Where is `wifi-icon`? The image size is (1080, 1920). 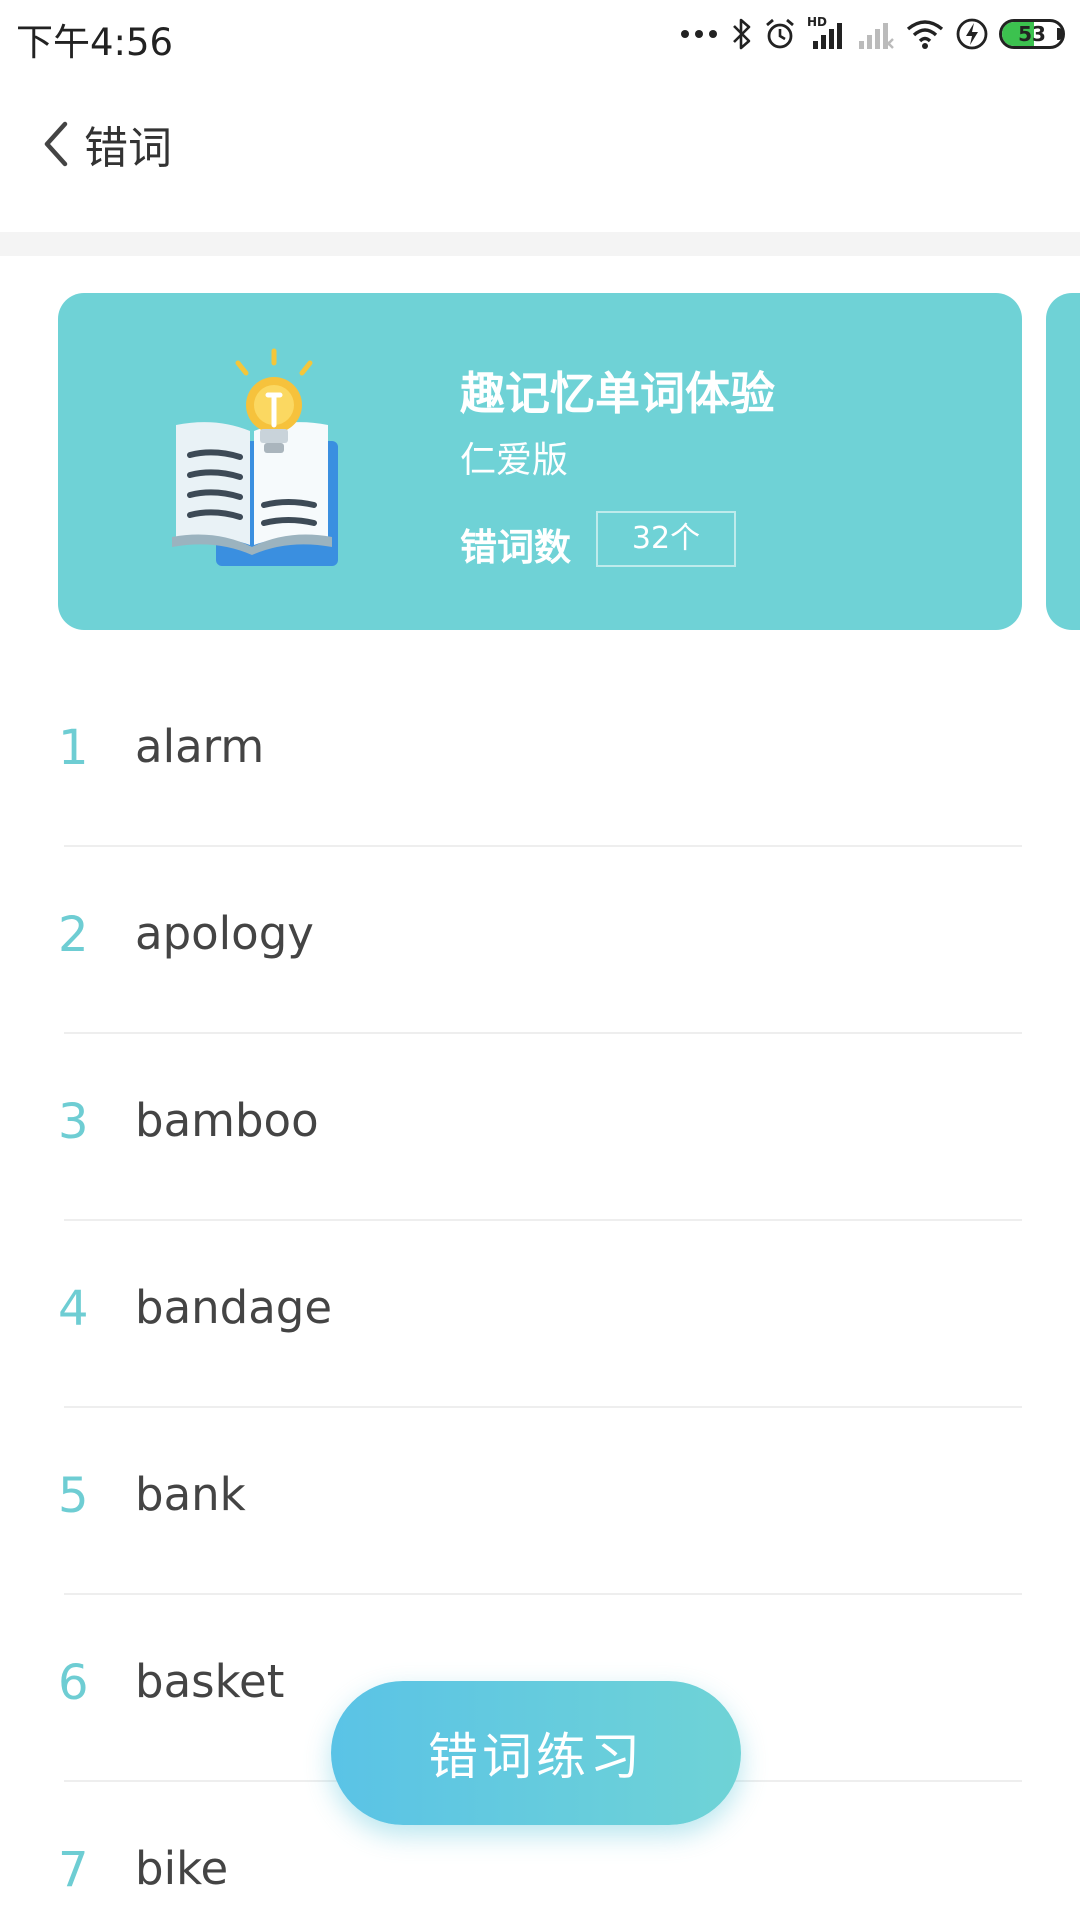
wifi-icon is located at coordinates (925, 34).